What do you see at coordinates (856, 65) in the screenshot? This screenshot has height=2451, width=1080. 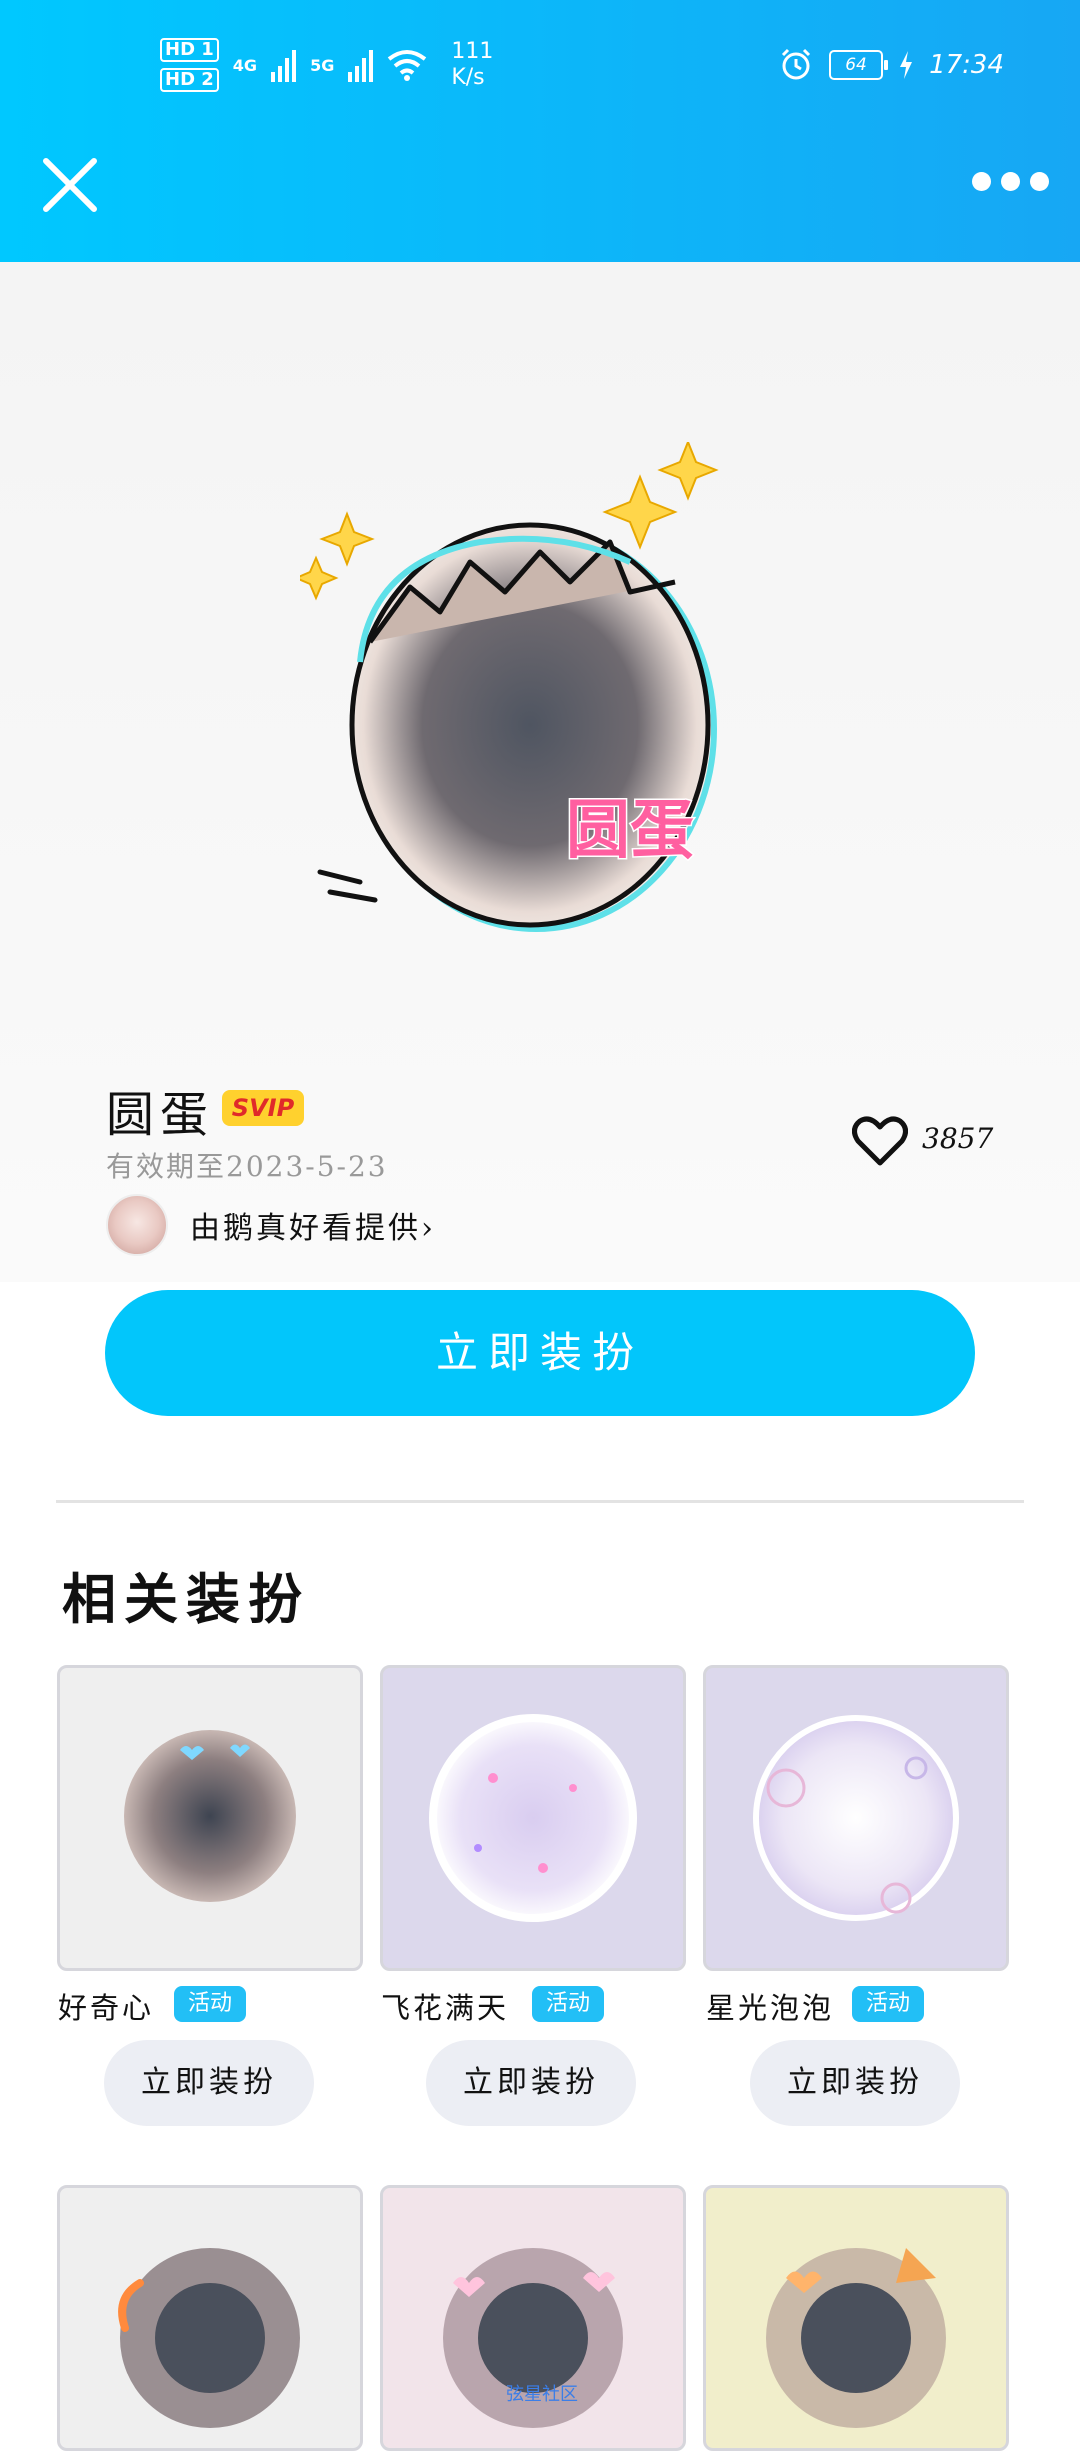 I see `battery-level: 64` at bounding box center [856, 65].